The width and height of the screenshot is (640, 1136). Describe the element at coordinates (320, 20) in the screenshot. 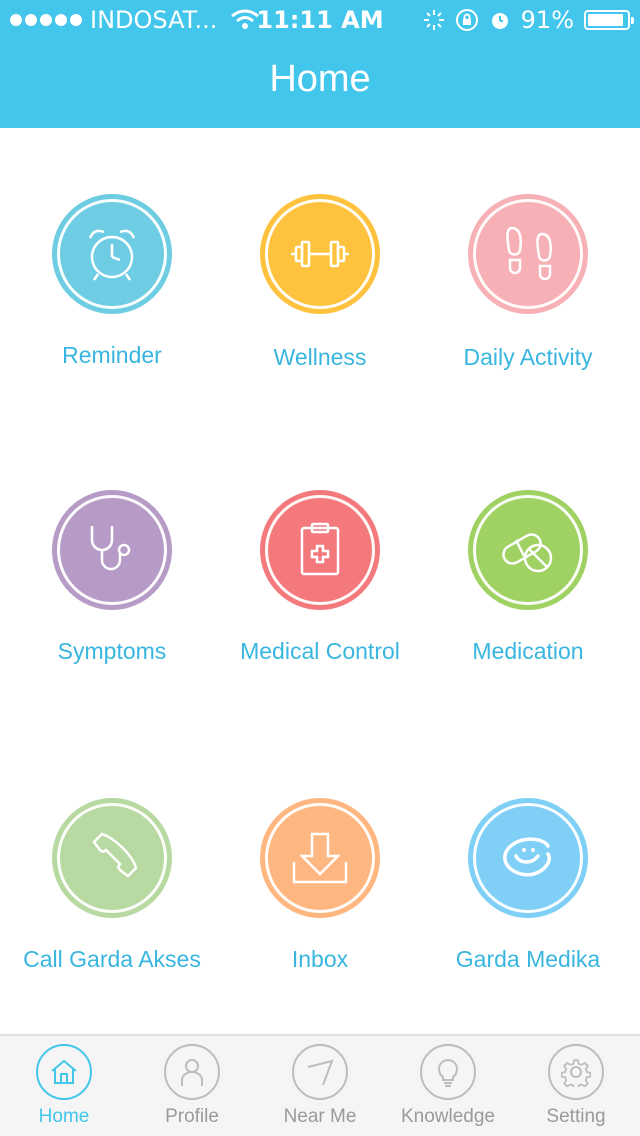

I see `status-bar: INDOSAT... 11:11 AM 91%` at that location.